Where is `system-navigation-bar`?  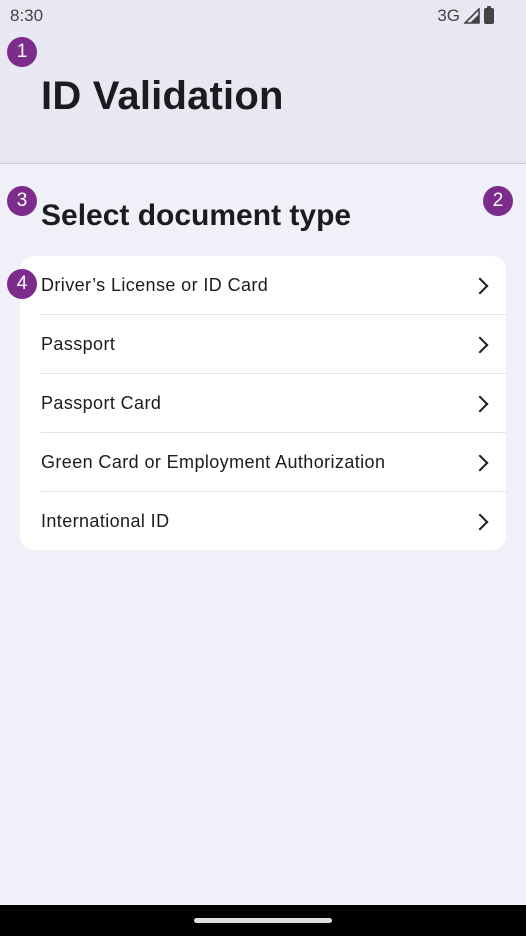
system-navigation-bar is located at coordinates (263, 920).